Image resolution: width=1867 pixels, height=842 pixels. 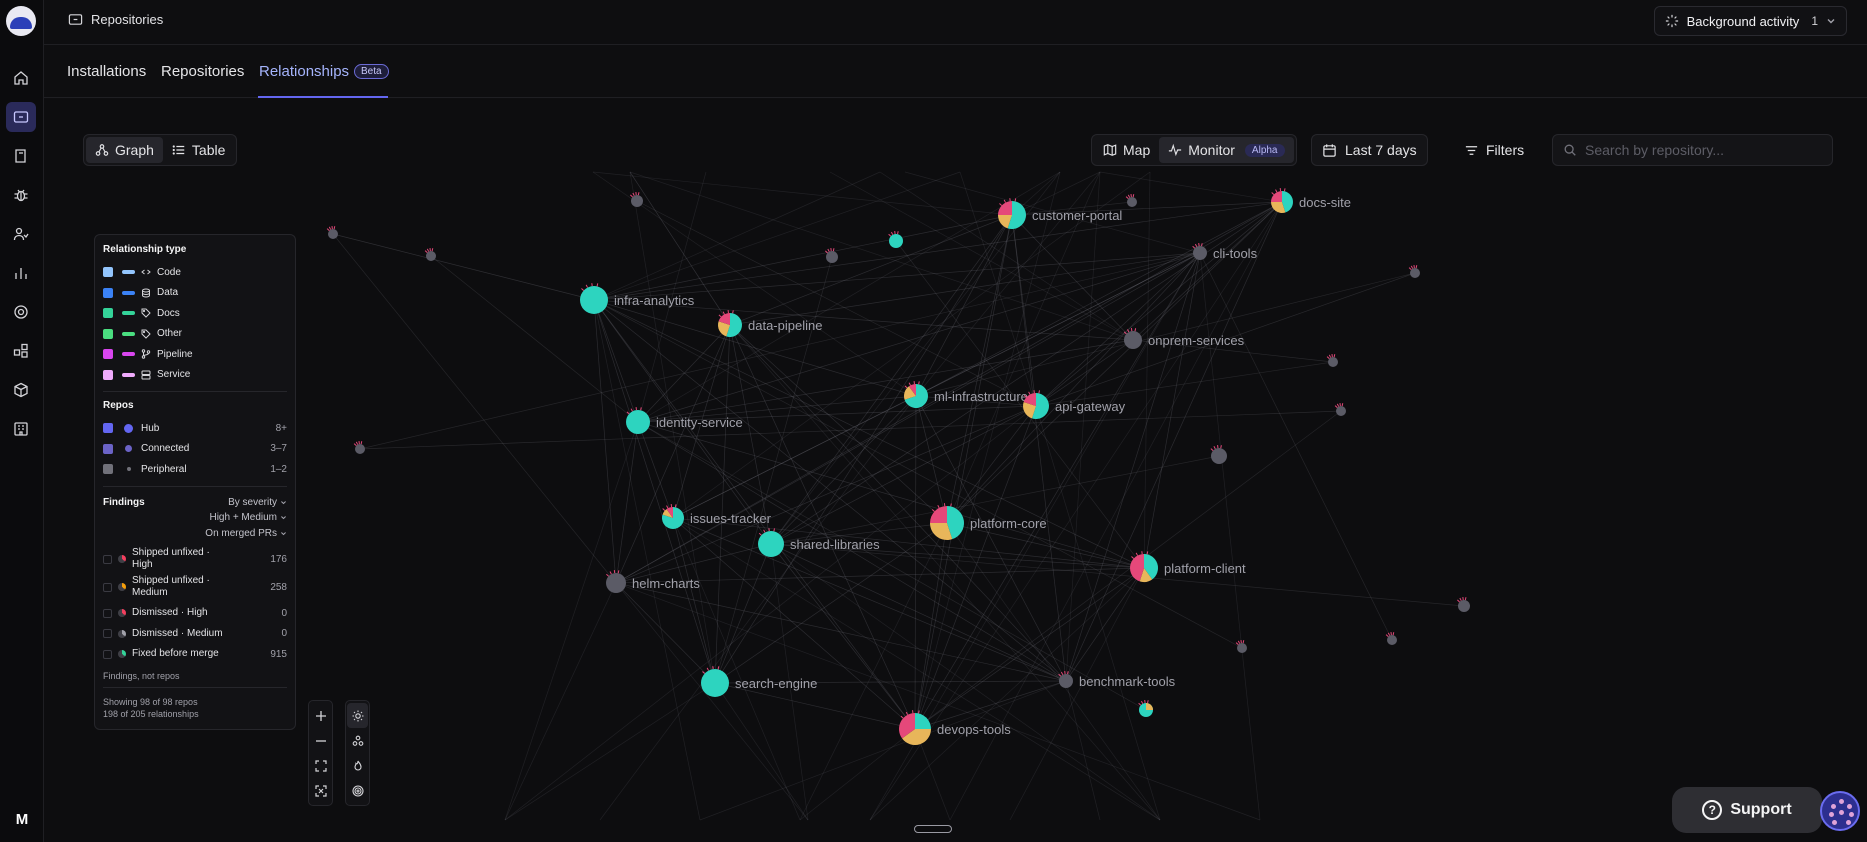 I want to click on legend-repo-connected: Connected 3–7, so click(x=195, y=449).